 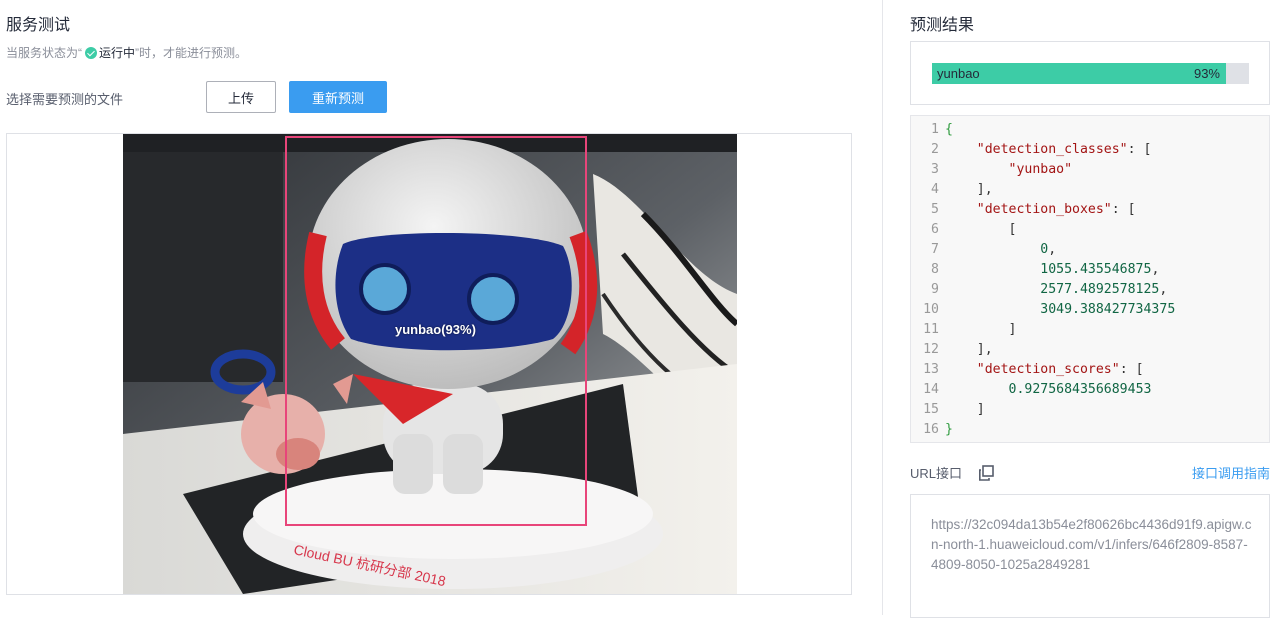 I want to click on code-token: {, so click(x=949, y=129).